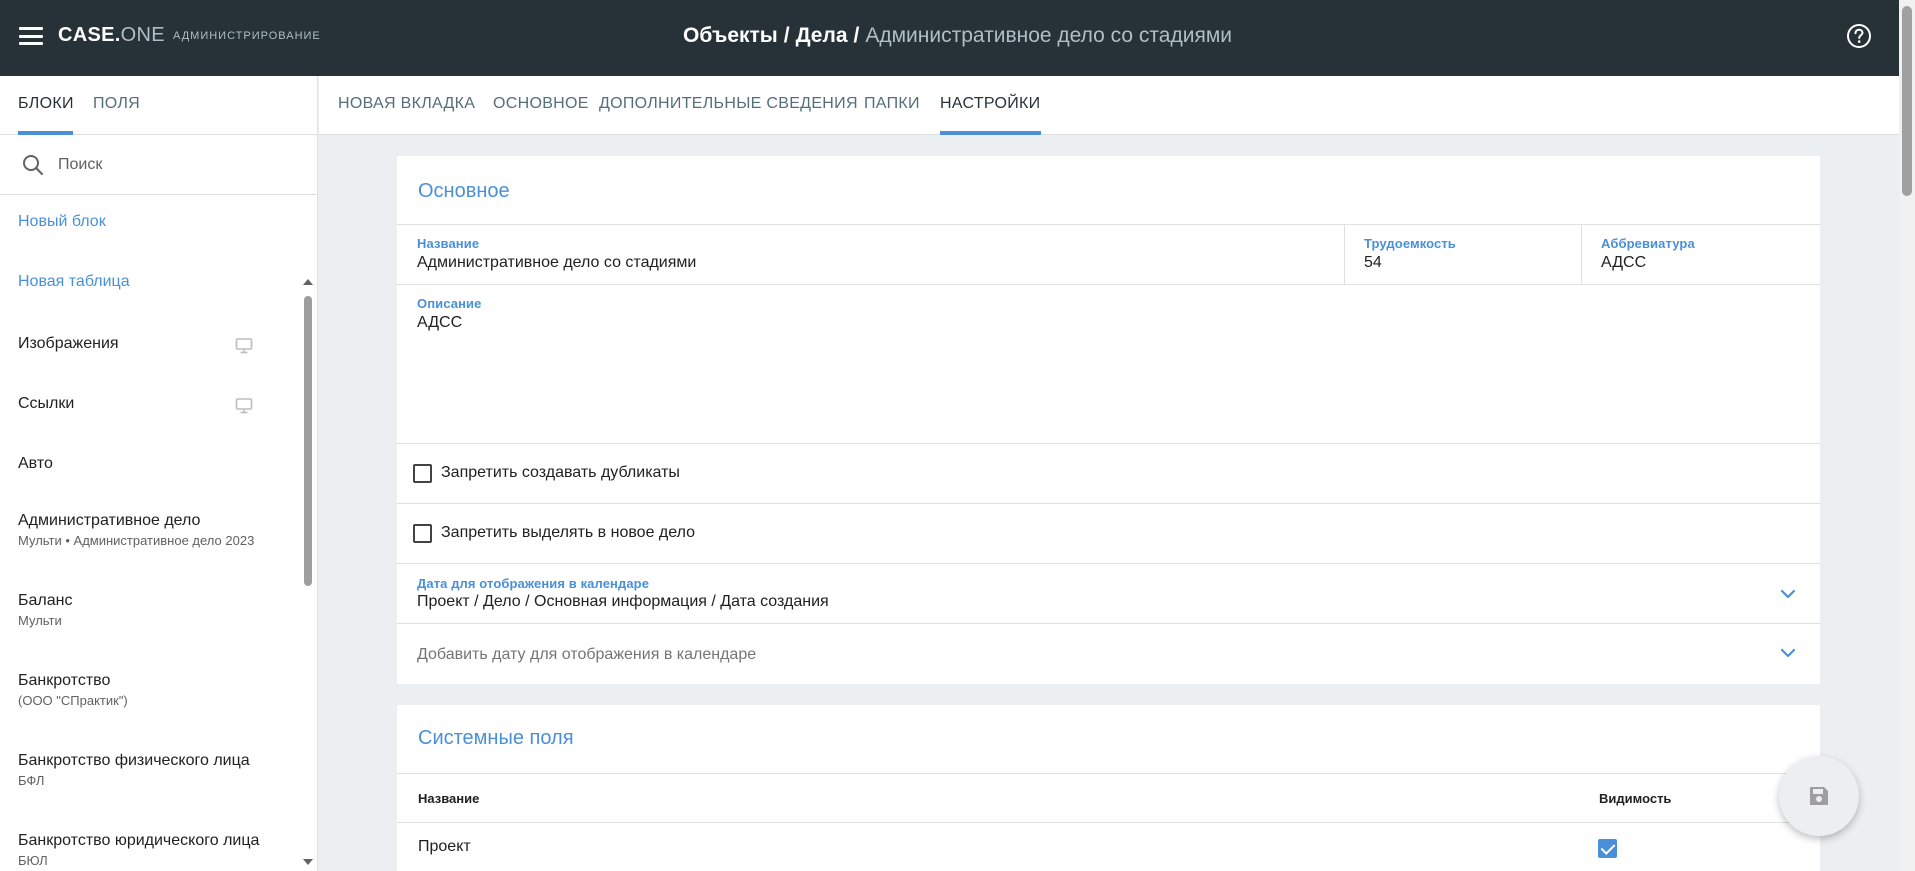 The width and height of the screenshot is (1915, 871). Describe the element at coordinates (1624, 262) in the screenshot. I see `abbreviation-value: АДСС` at that location.